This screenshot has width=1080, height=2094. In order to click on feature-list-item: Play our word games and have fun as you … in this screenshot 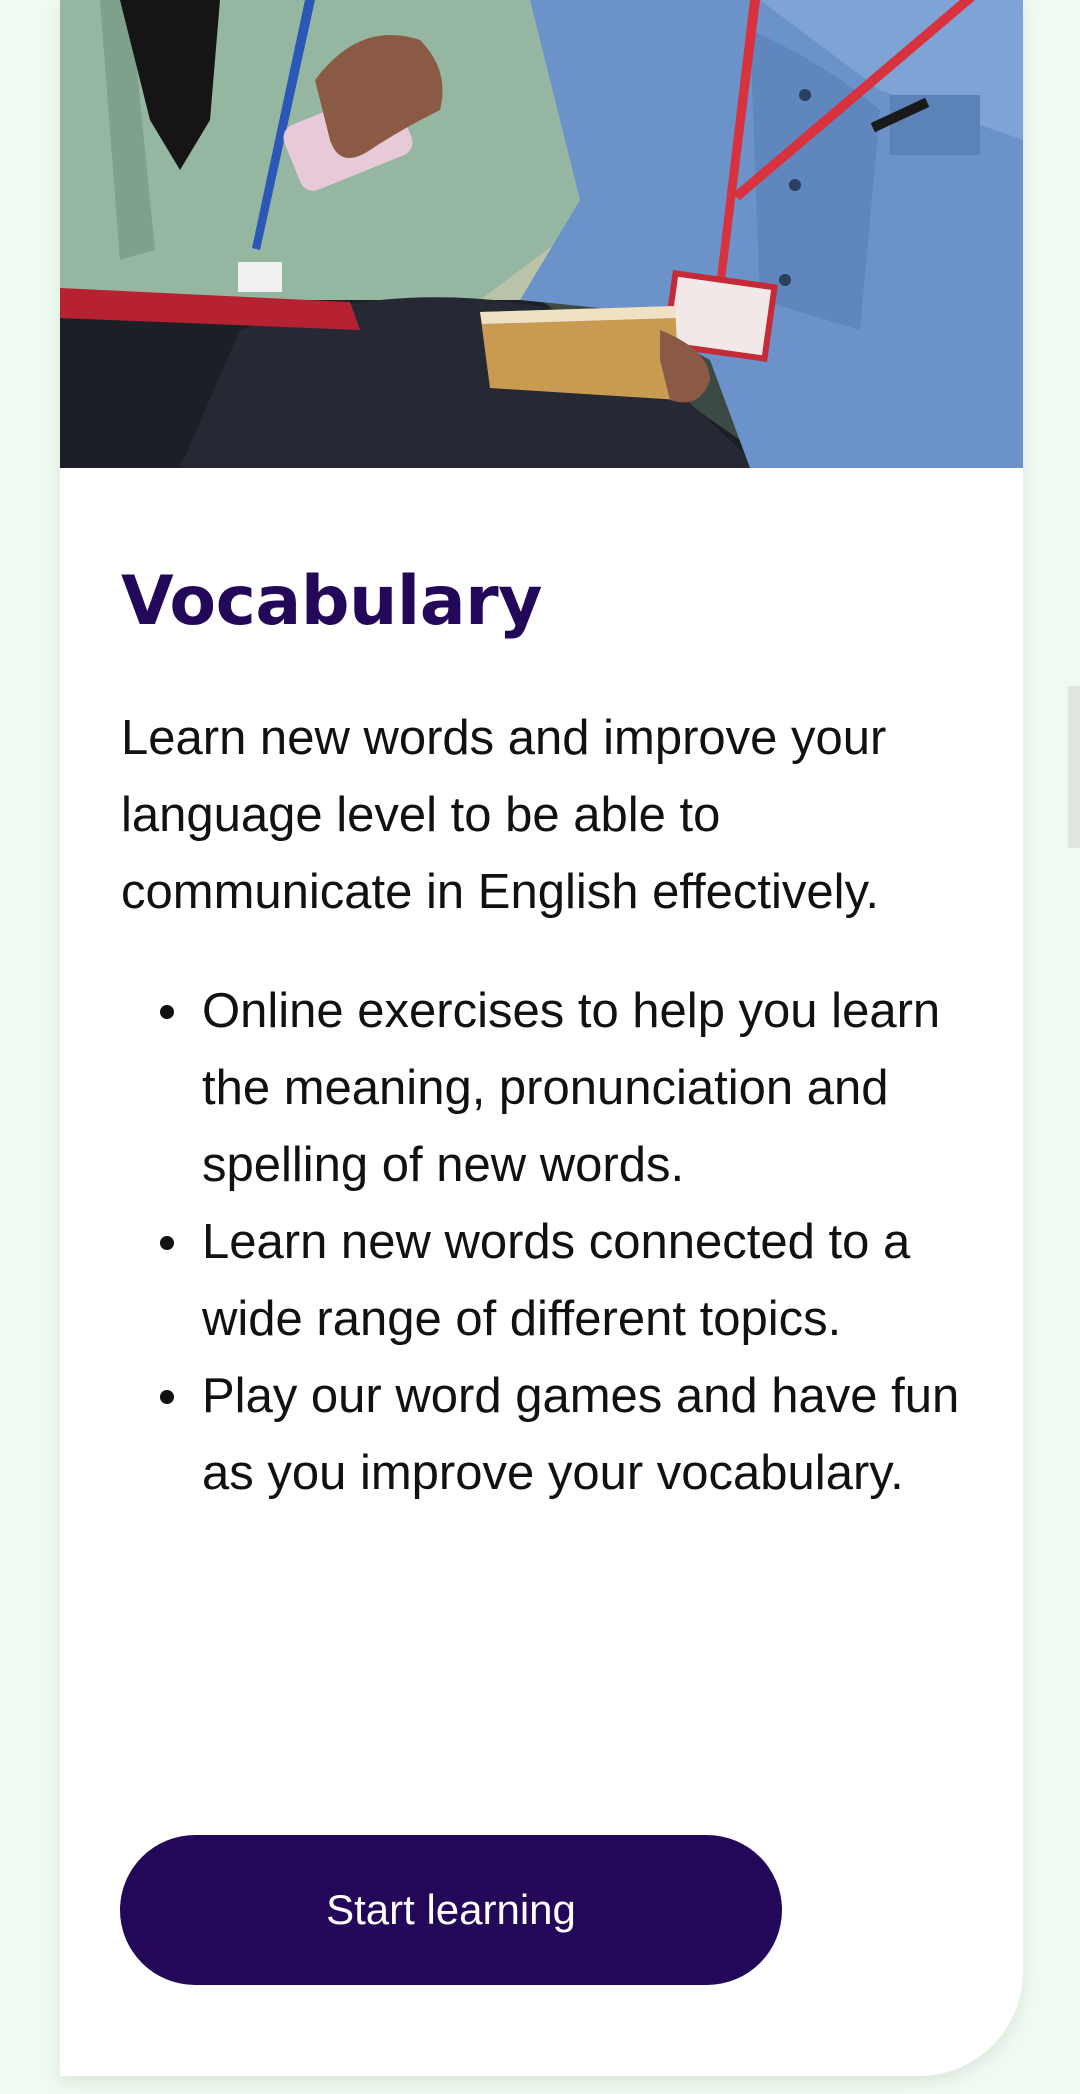, I will do `click(581, 1435)`.